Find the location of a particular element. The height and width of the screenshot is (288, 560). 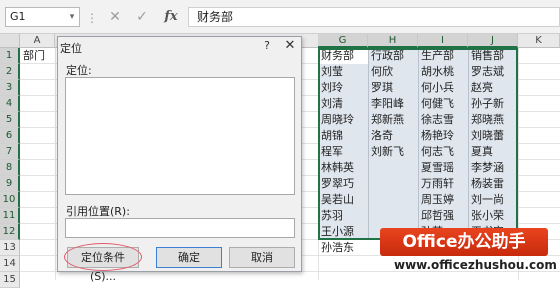

row-header-12: 12 is located at coordinates (10, 232).